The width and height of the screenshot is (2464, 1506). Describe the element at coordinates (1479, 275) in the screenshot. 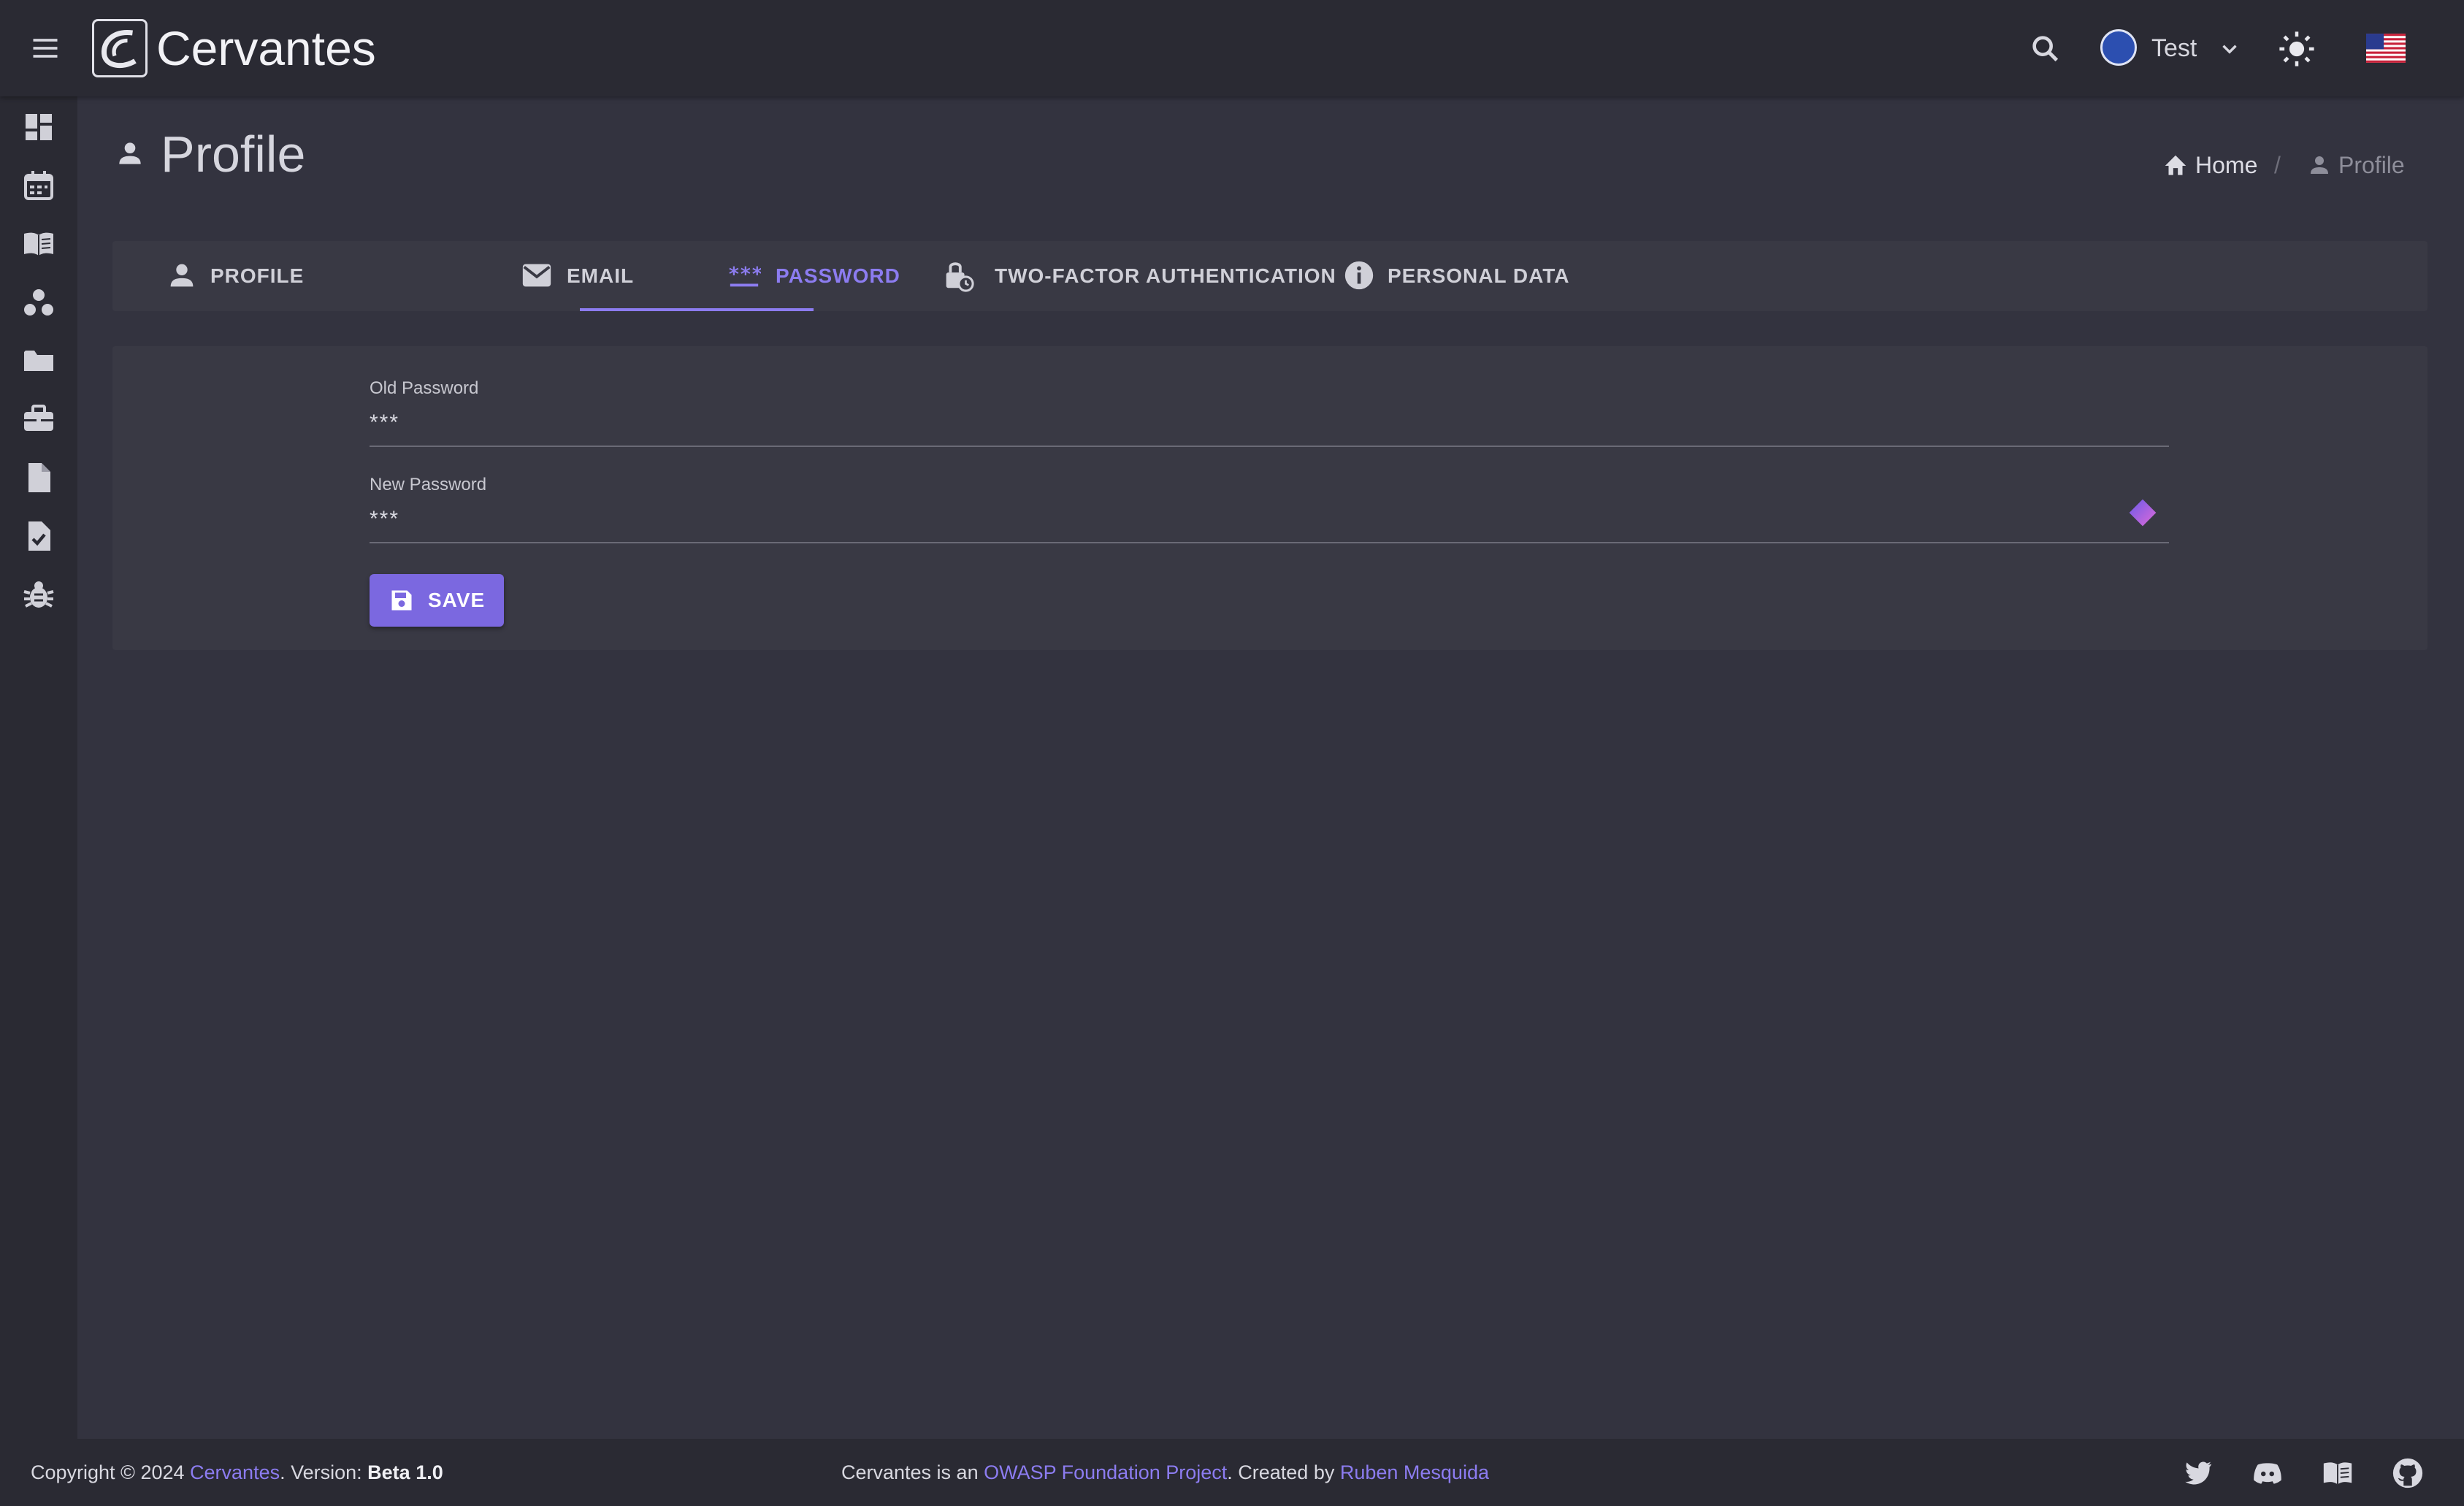

I see `tab-label: PERSONAL DATA` at that location.